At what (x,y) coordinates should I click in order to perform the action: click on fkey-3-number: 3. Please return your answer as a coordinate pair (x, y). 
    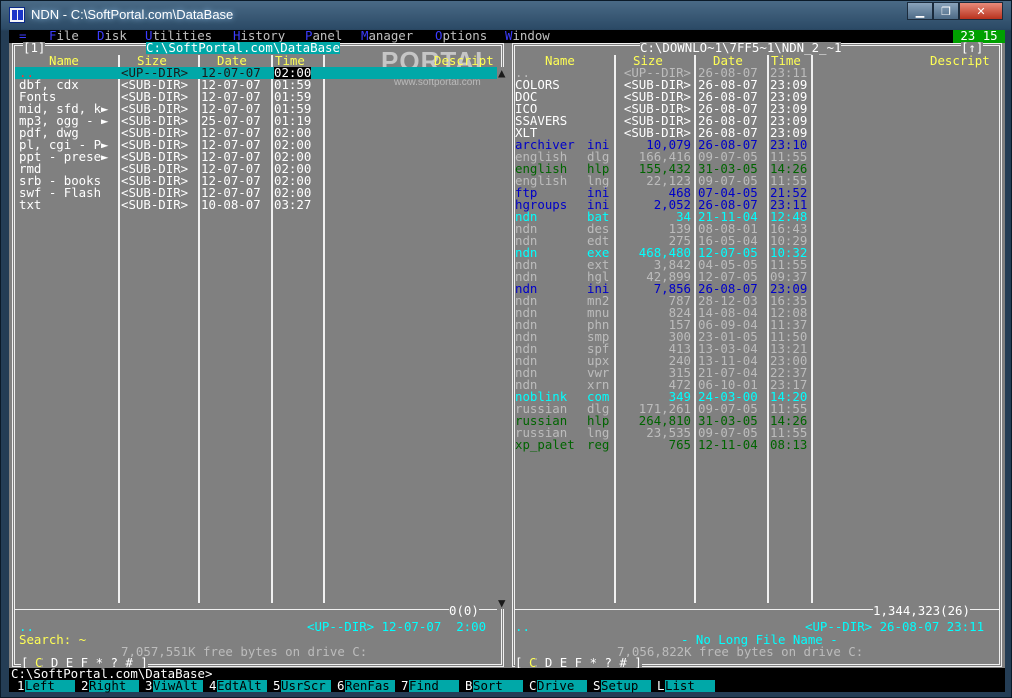
    Looking at the image, I should click on (149, 685).